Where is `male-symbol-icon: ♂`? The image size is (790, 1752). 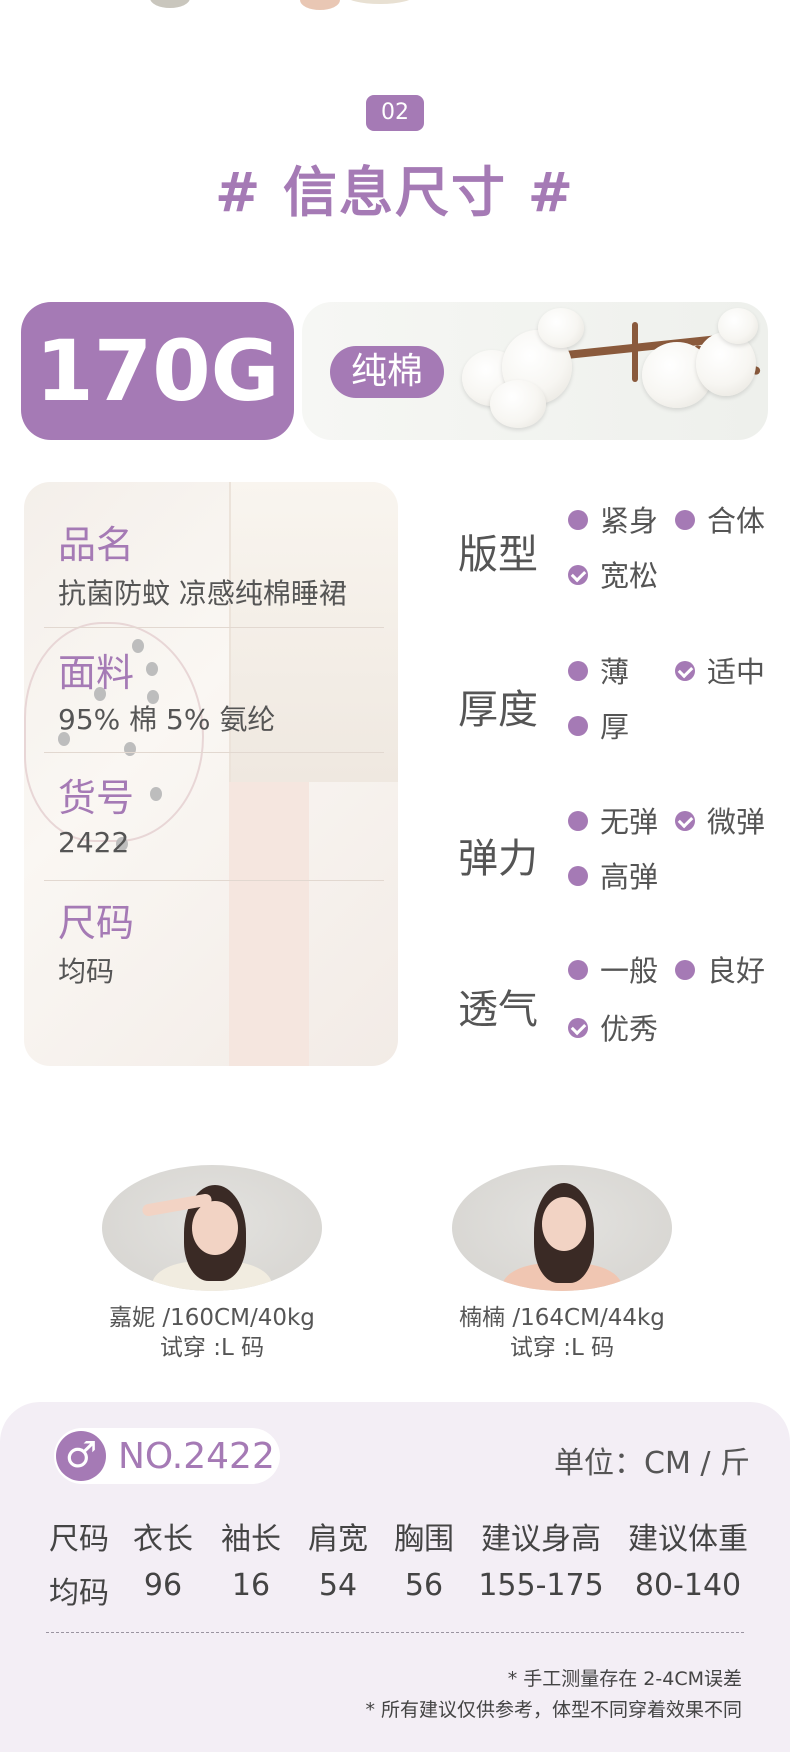 male-symbol-icon: ♂ is located at coordinates (81, 1456).